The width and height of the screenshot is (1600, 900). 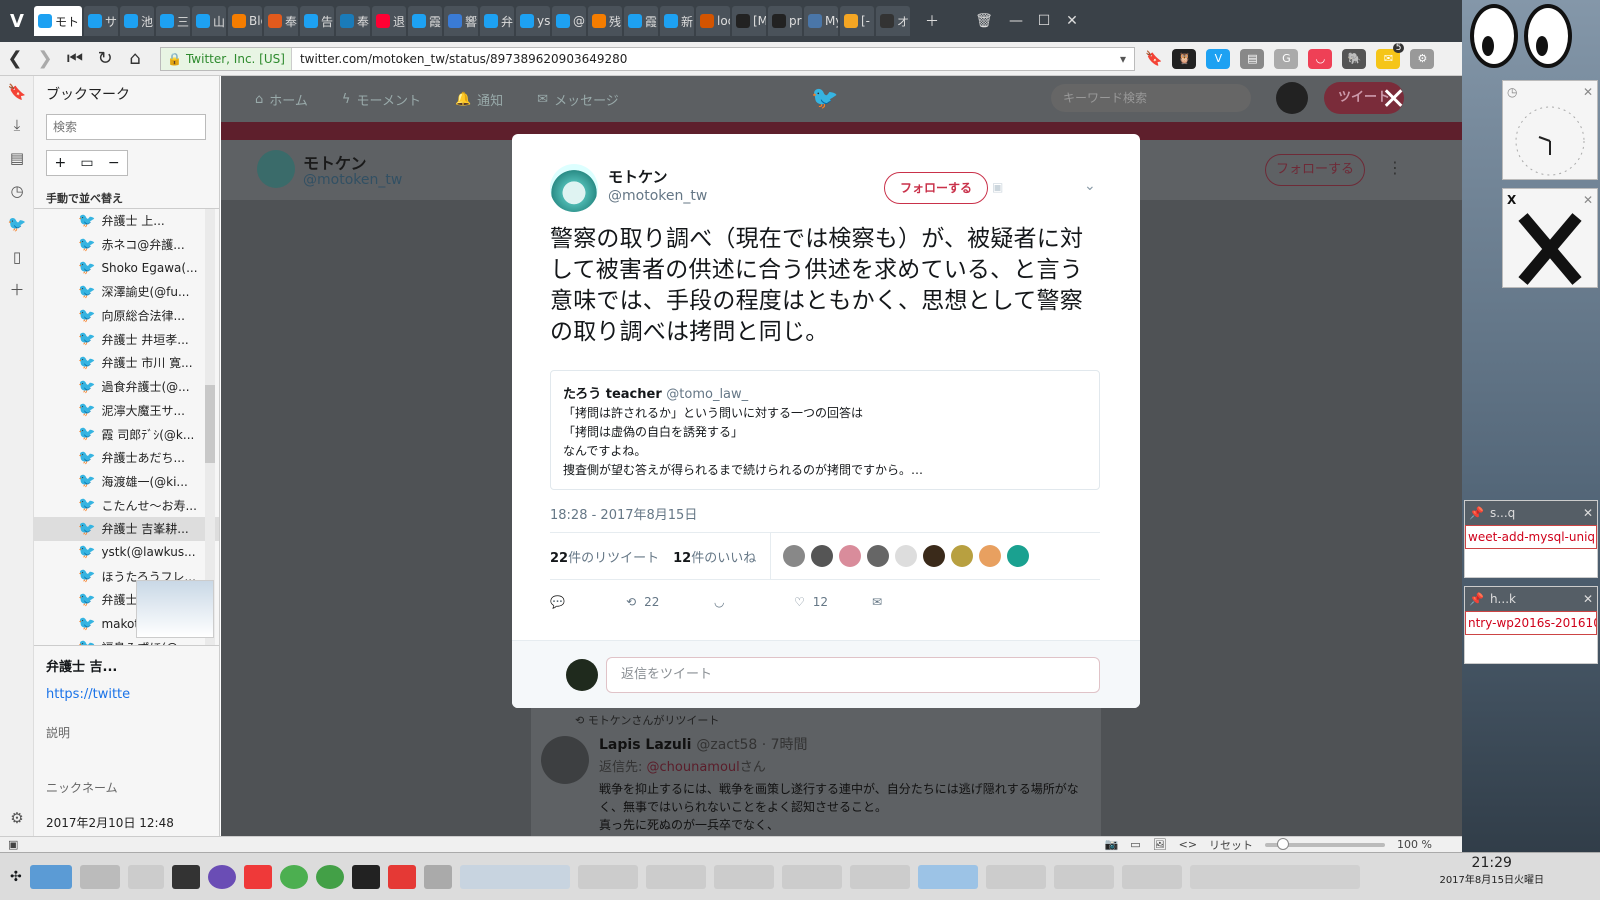 What do you see at coordinates (574, 188) in the screenshot?
I see `tweet-author-avatar` at bounding box center [574, 188].